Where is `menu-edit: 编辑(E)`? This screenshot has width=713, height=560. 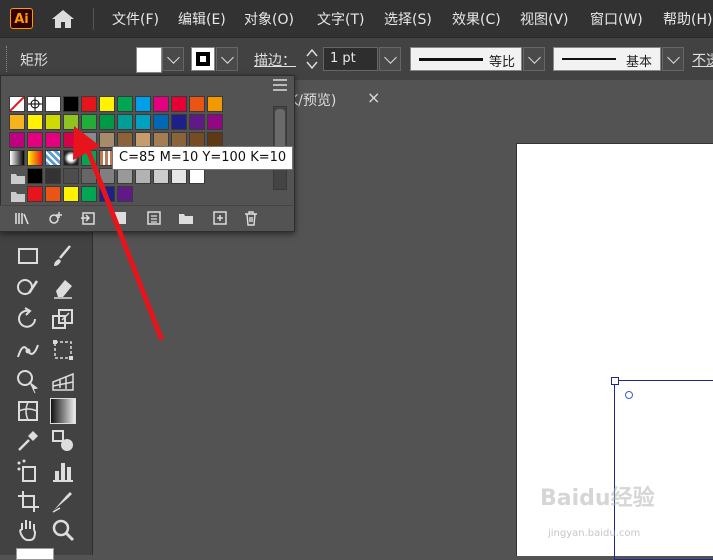 menu-edit: 编辑(E) is located at coordinates (202, 19).